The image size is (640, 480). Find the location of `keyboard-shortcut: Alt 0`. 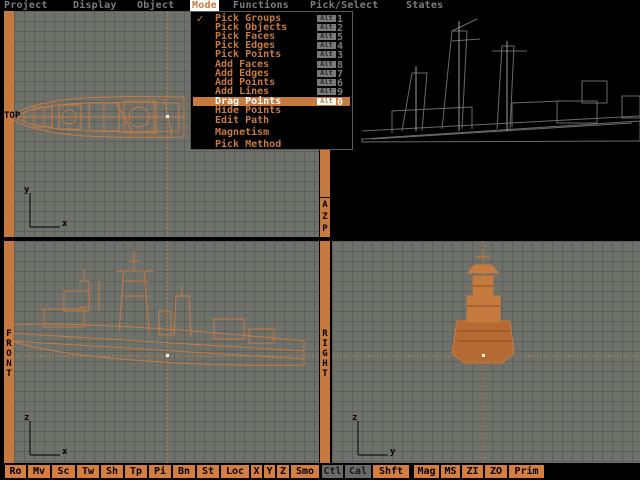

keyboard-shortcut: Alt 0 is located at coordinates (332, 102).